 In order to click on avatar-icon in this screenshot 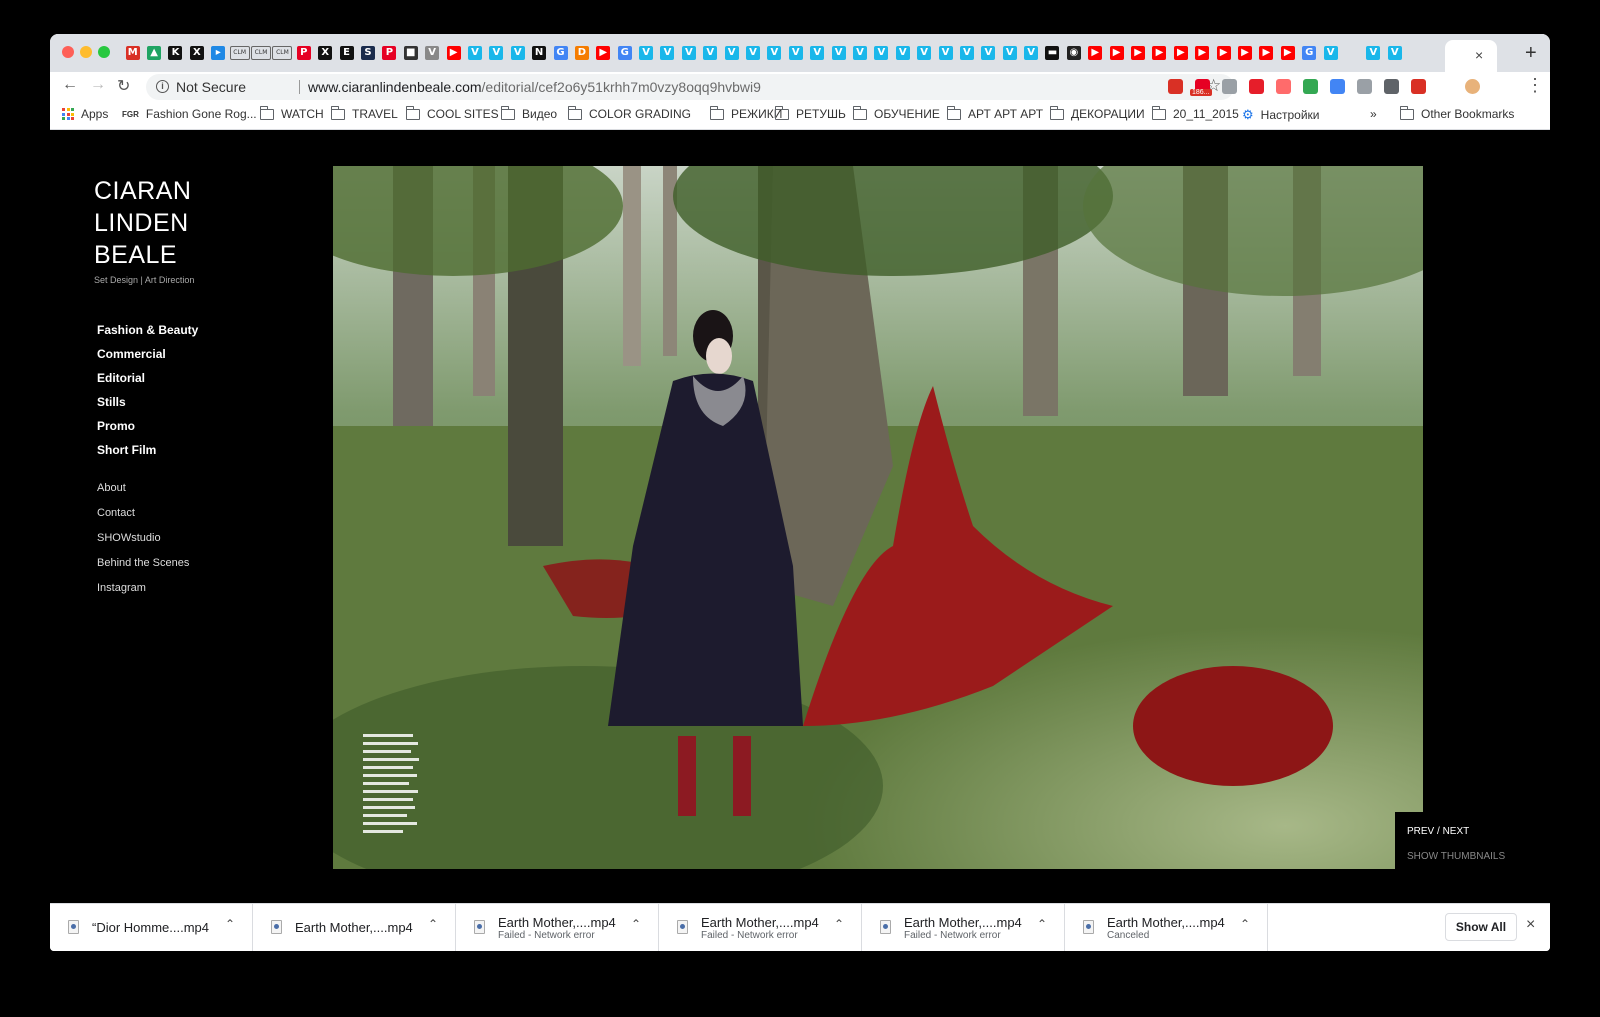, I will do `click(1472, 86)`.